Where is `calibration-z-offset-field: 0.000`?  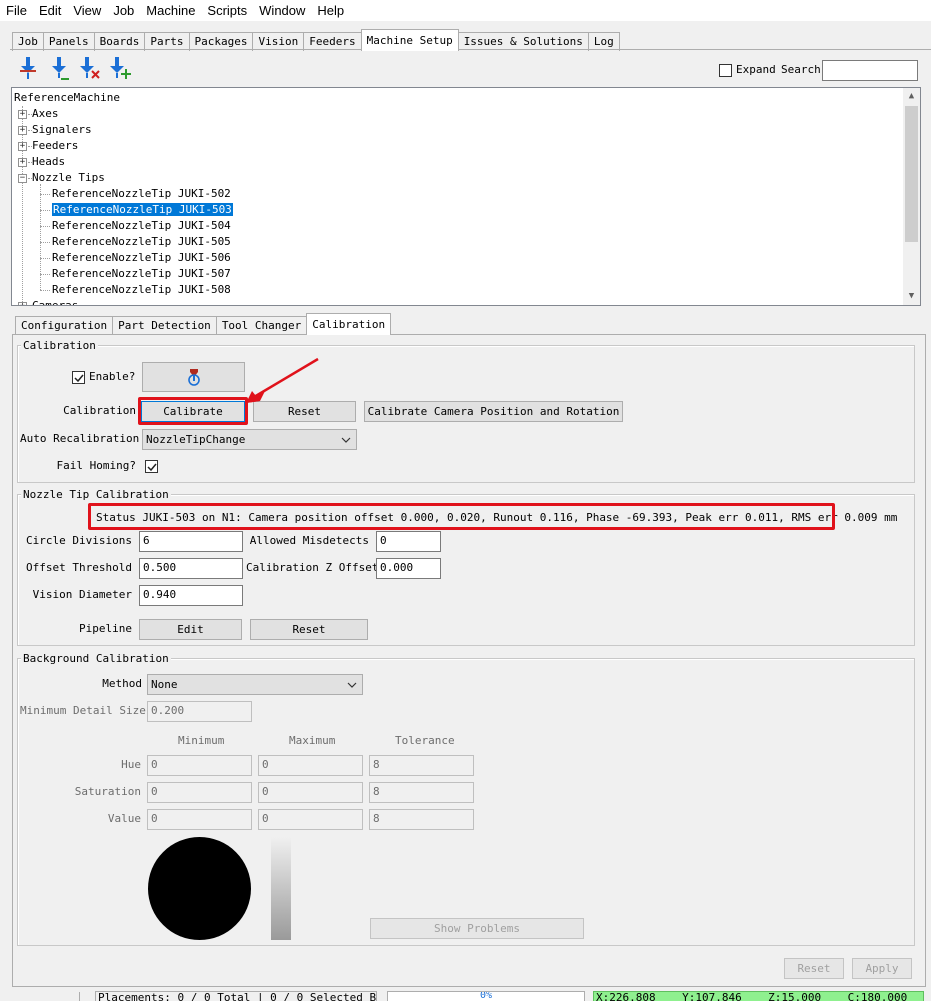 calibration-z-offset-field: 0.000 is located at coordinates (408, 568).